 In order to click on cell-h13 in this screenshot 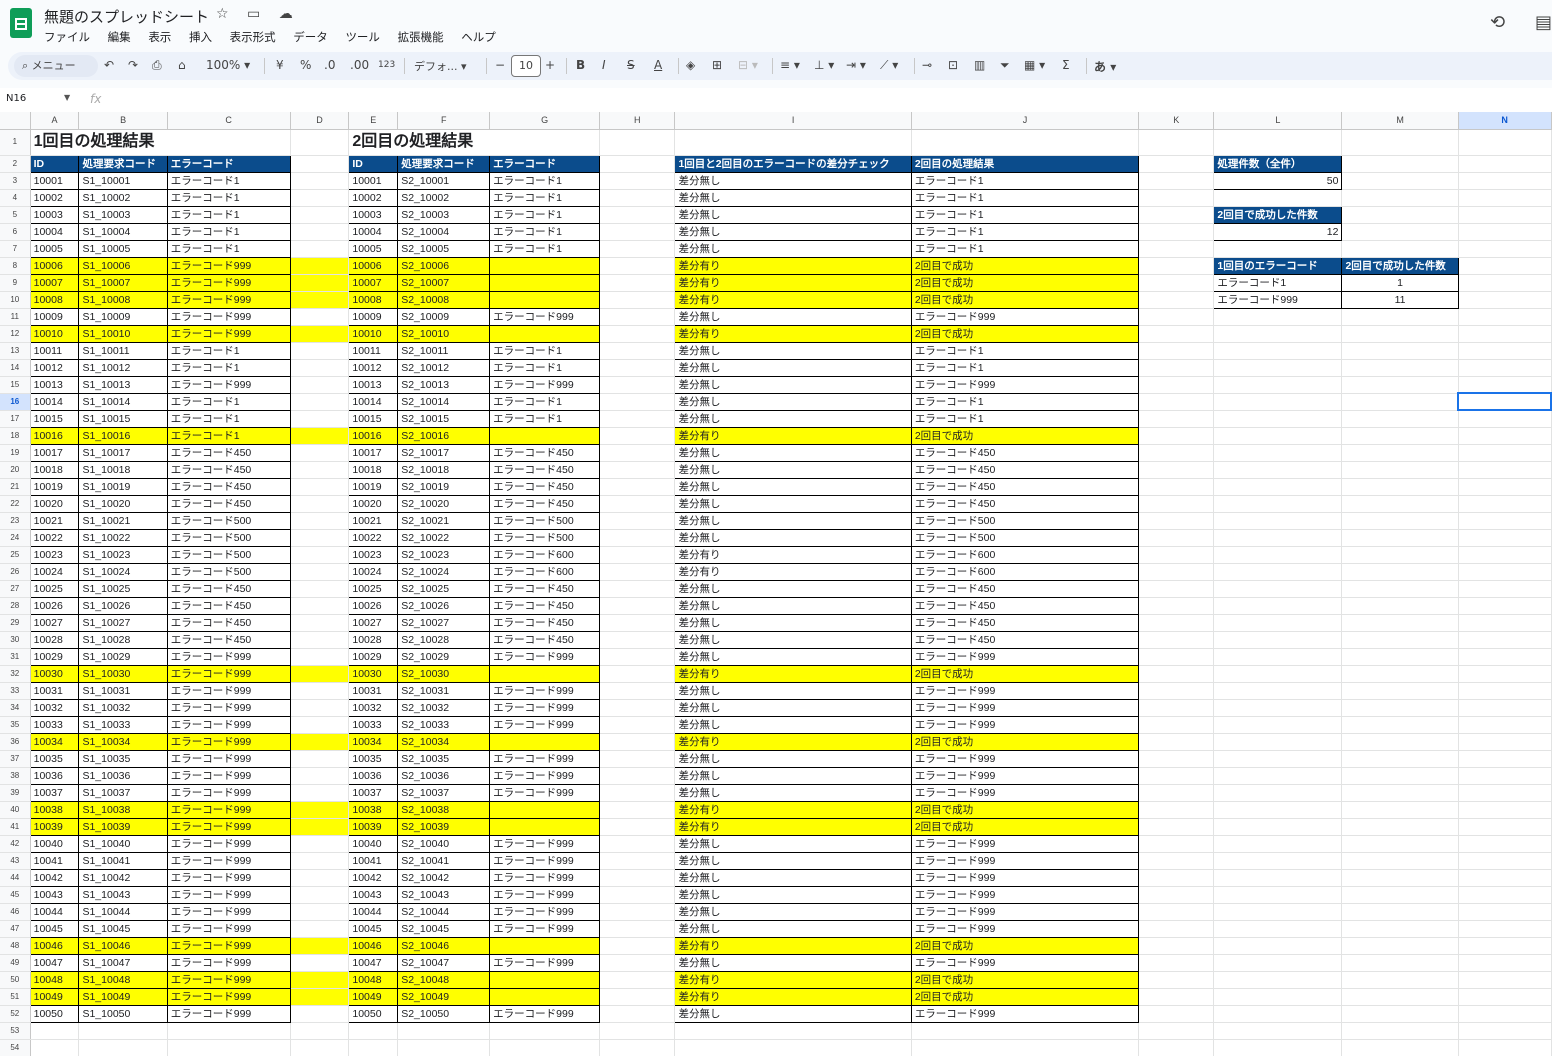, I will do `click(637, 351)`.